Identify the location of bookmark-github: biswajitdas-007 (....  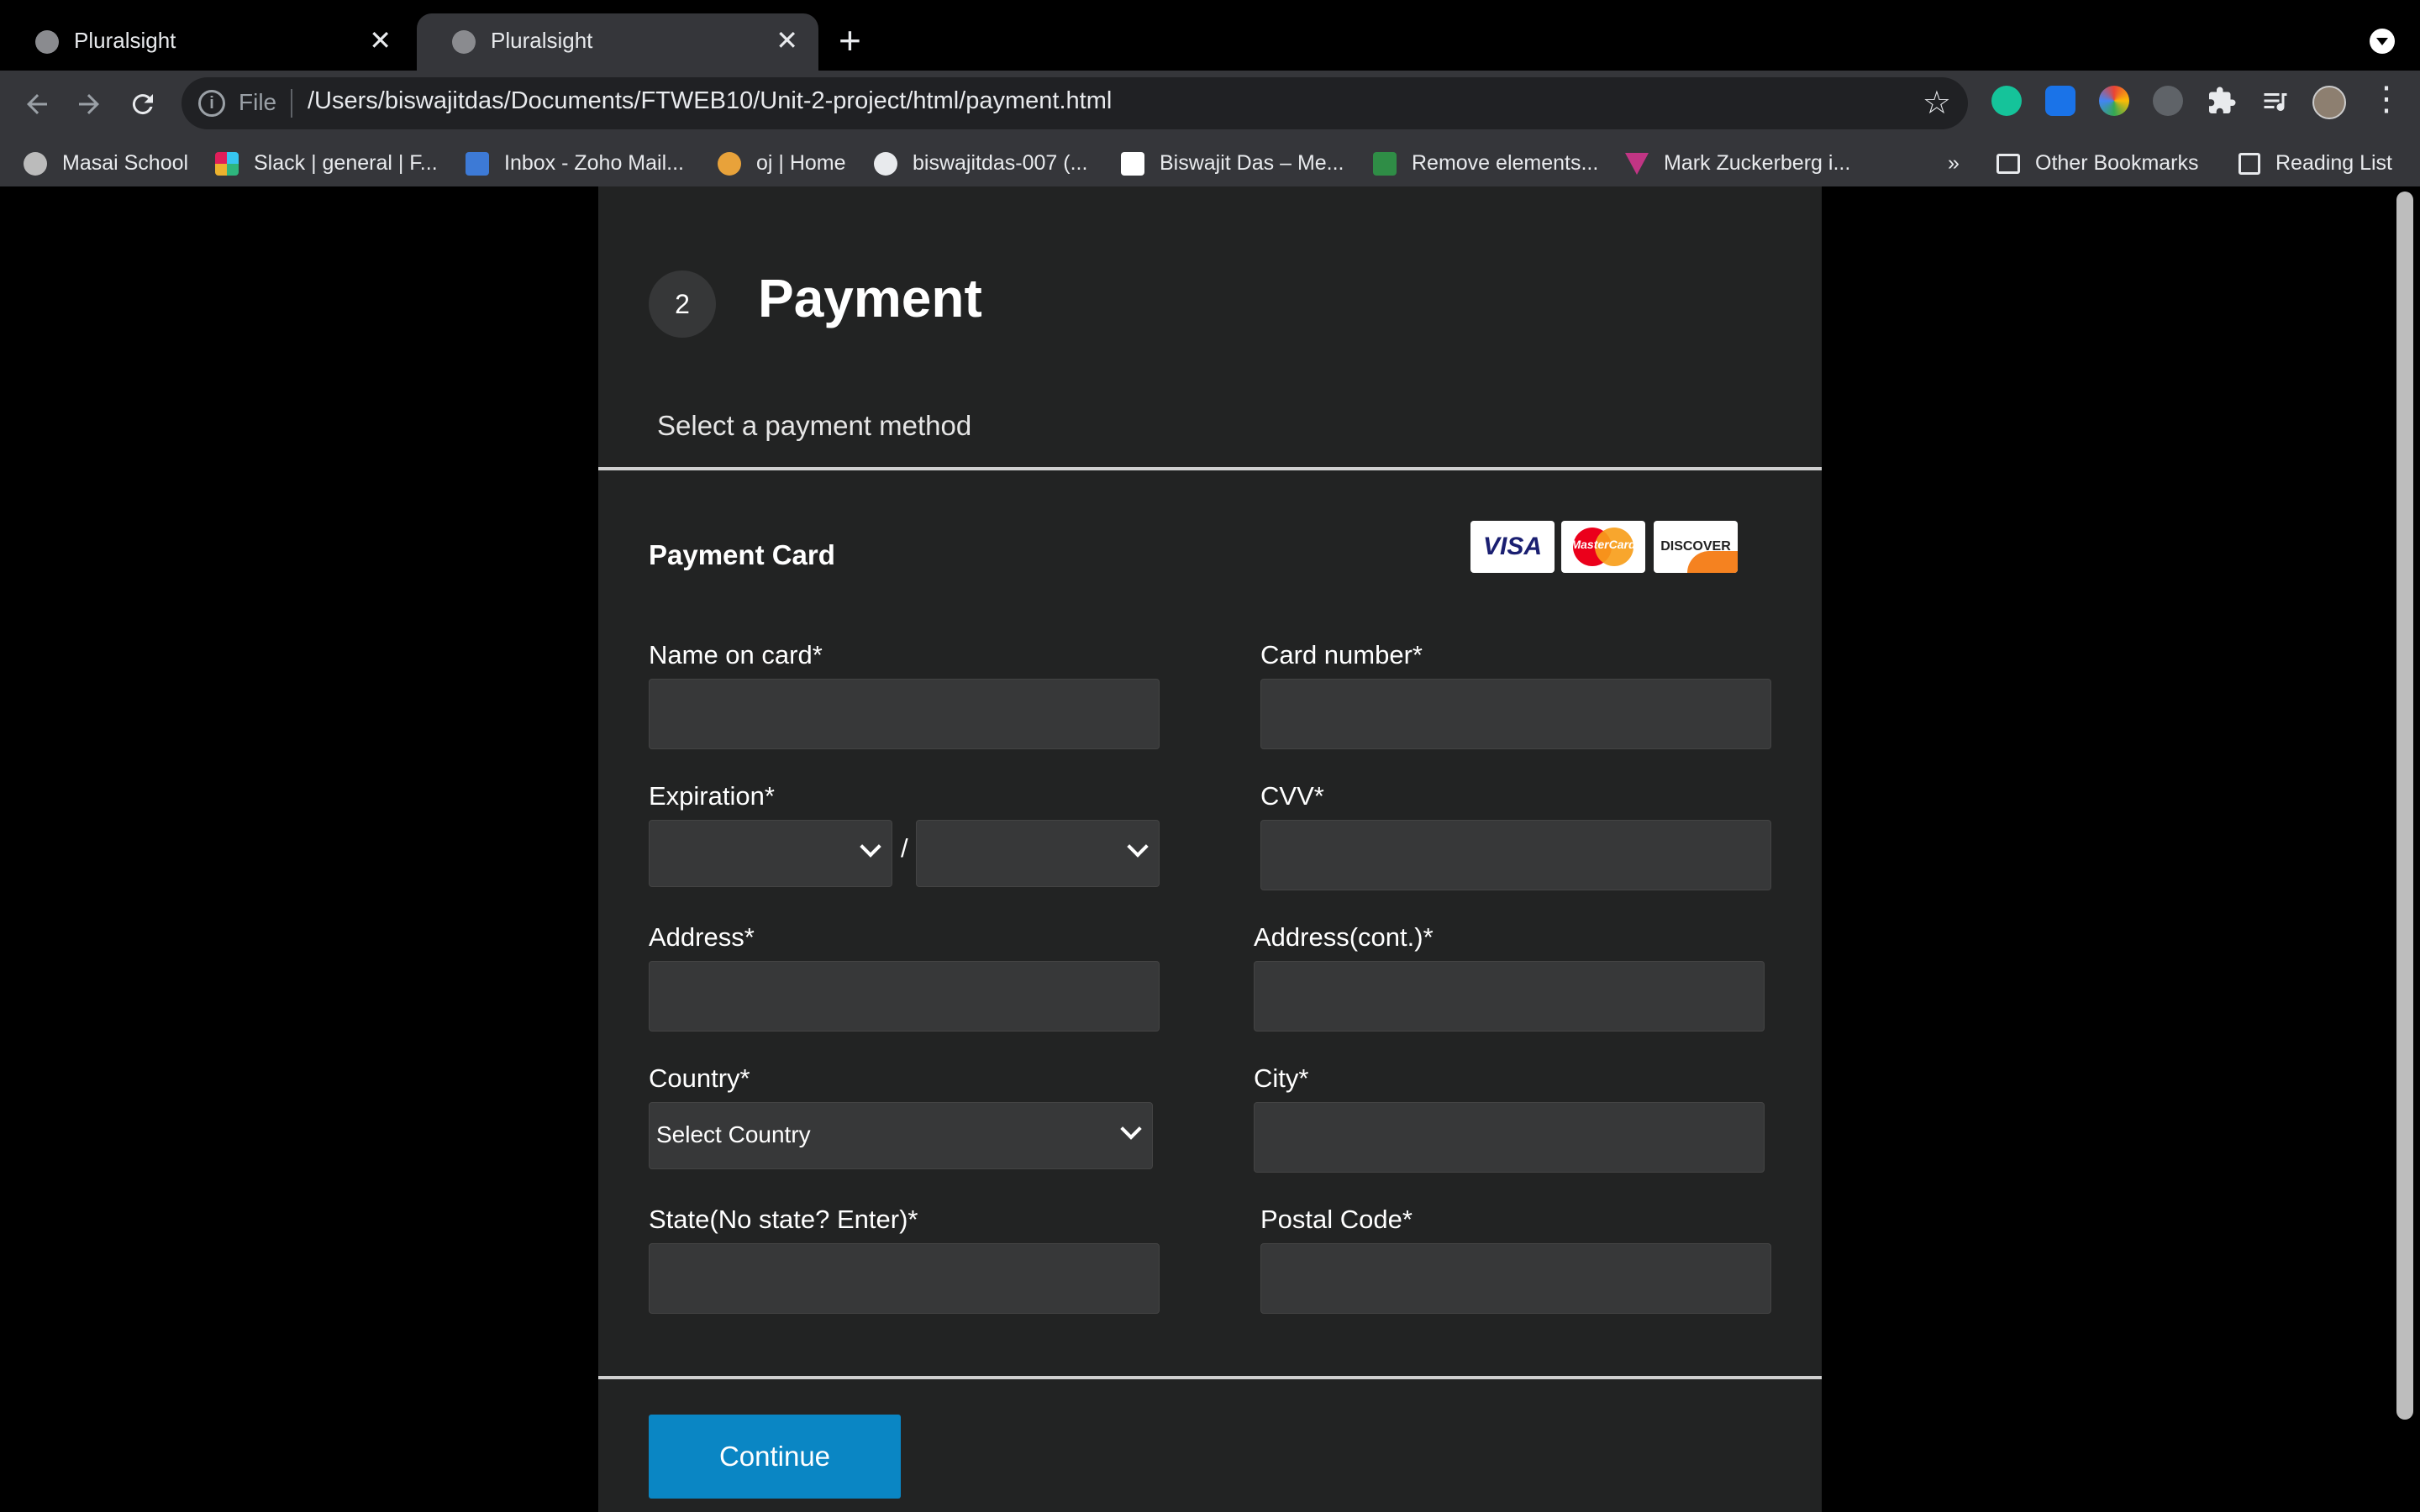
(981, 163).